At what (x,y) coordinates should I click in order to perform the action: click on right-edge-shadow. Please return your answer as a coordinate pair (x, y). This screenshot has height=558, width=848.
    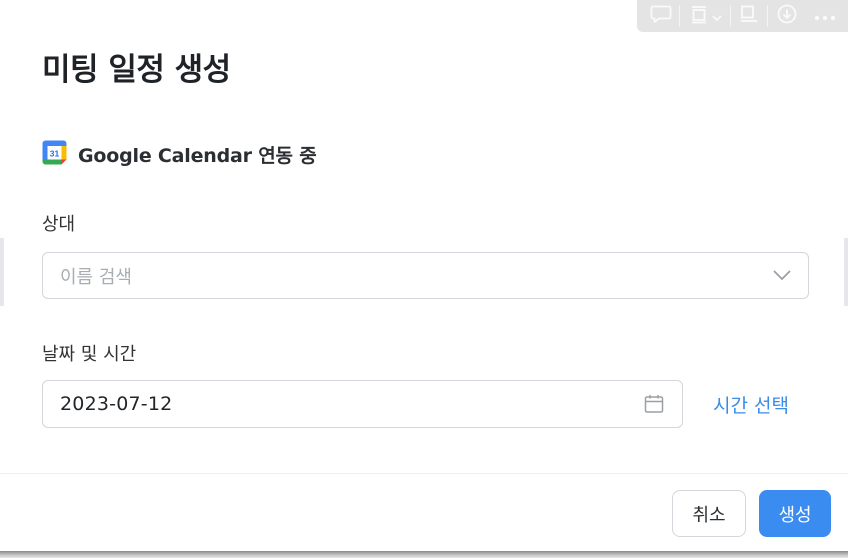
    Looking at the image, I should click on (846, 272).